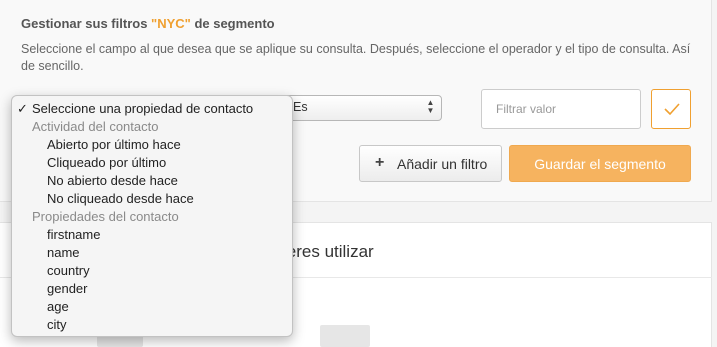 This screenshot has height=347, width=717. I want to click on dropdown-option: country, so click(68, 271).